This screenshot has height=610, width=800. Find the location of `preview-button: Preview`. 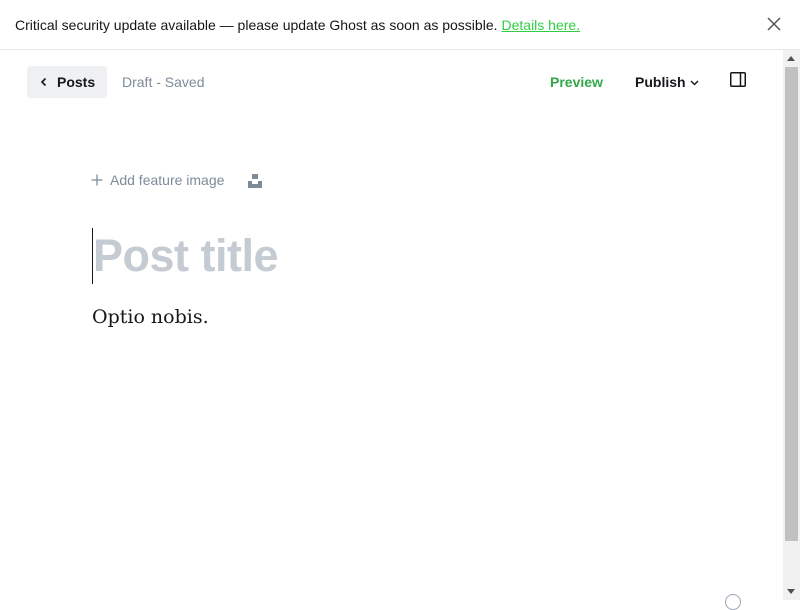

preview-button: Preview is located at coordinates (576, 82).